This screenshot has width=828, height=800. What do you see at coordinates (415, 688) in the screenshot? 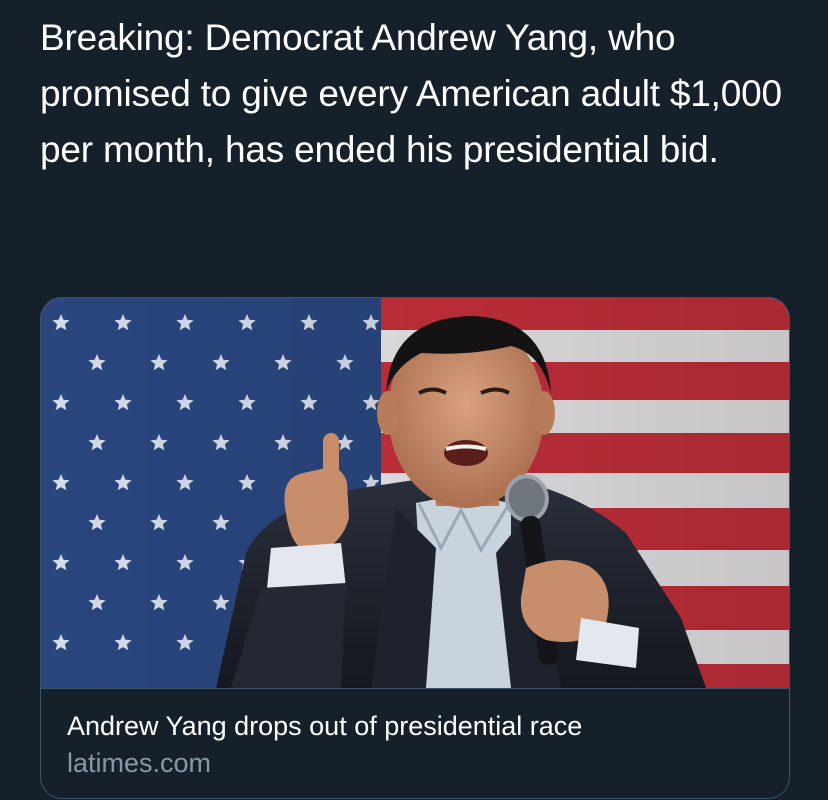
I see `card-divider` at bounding box center [415, 688].